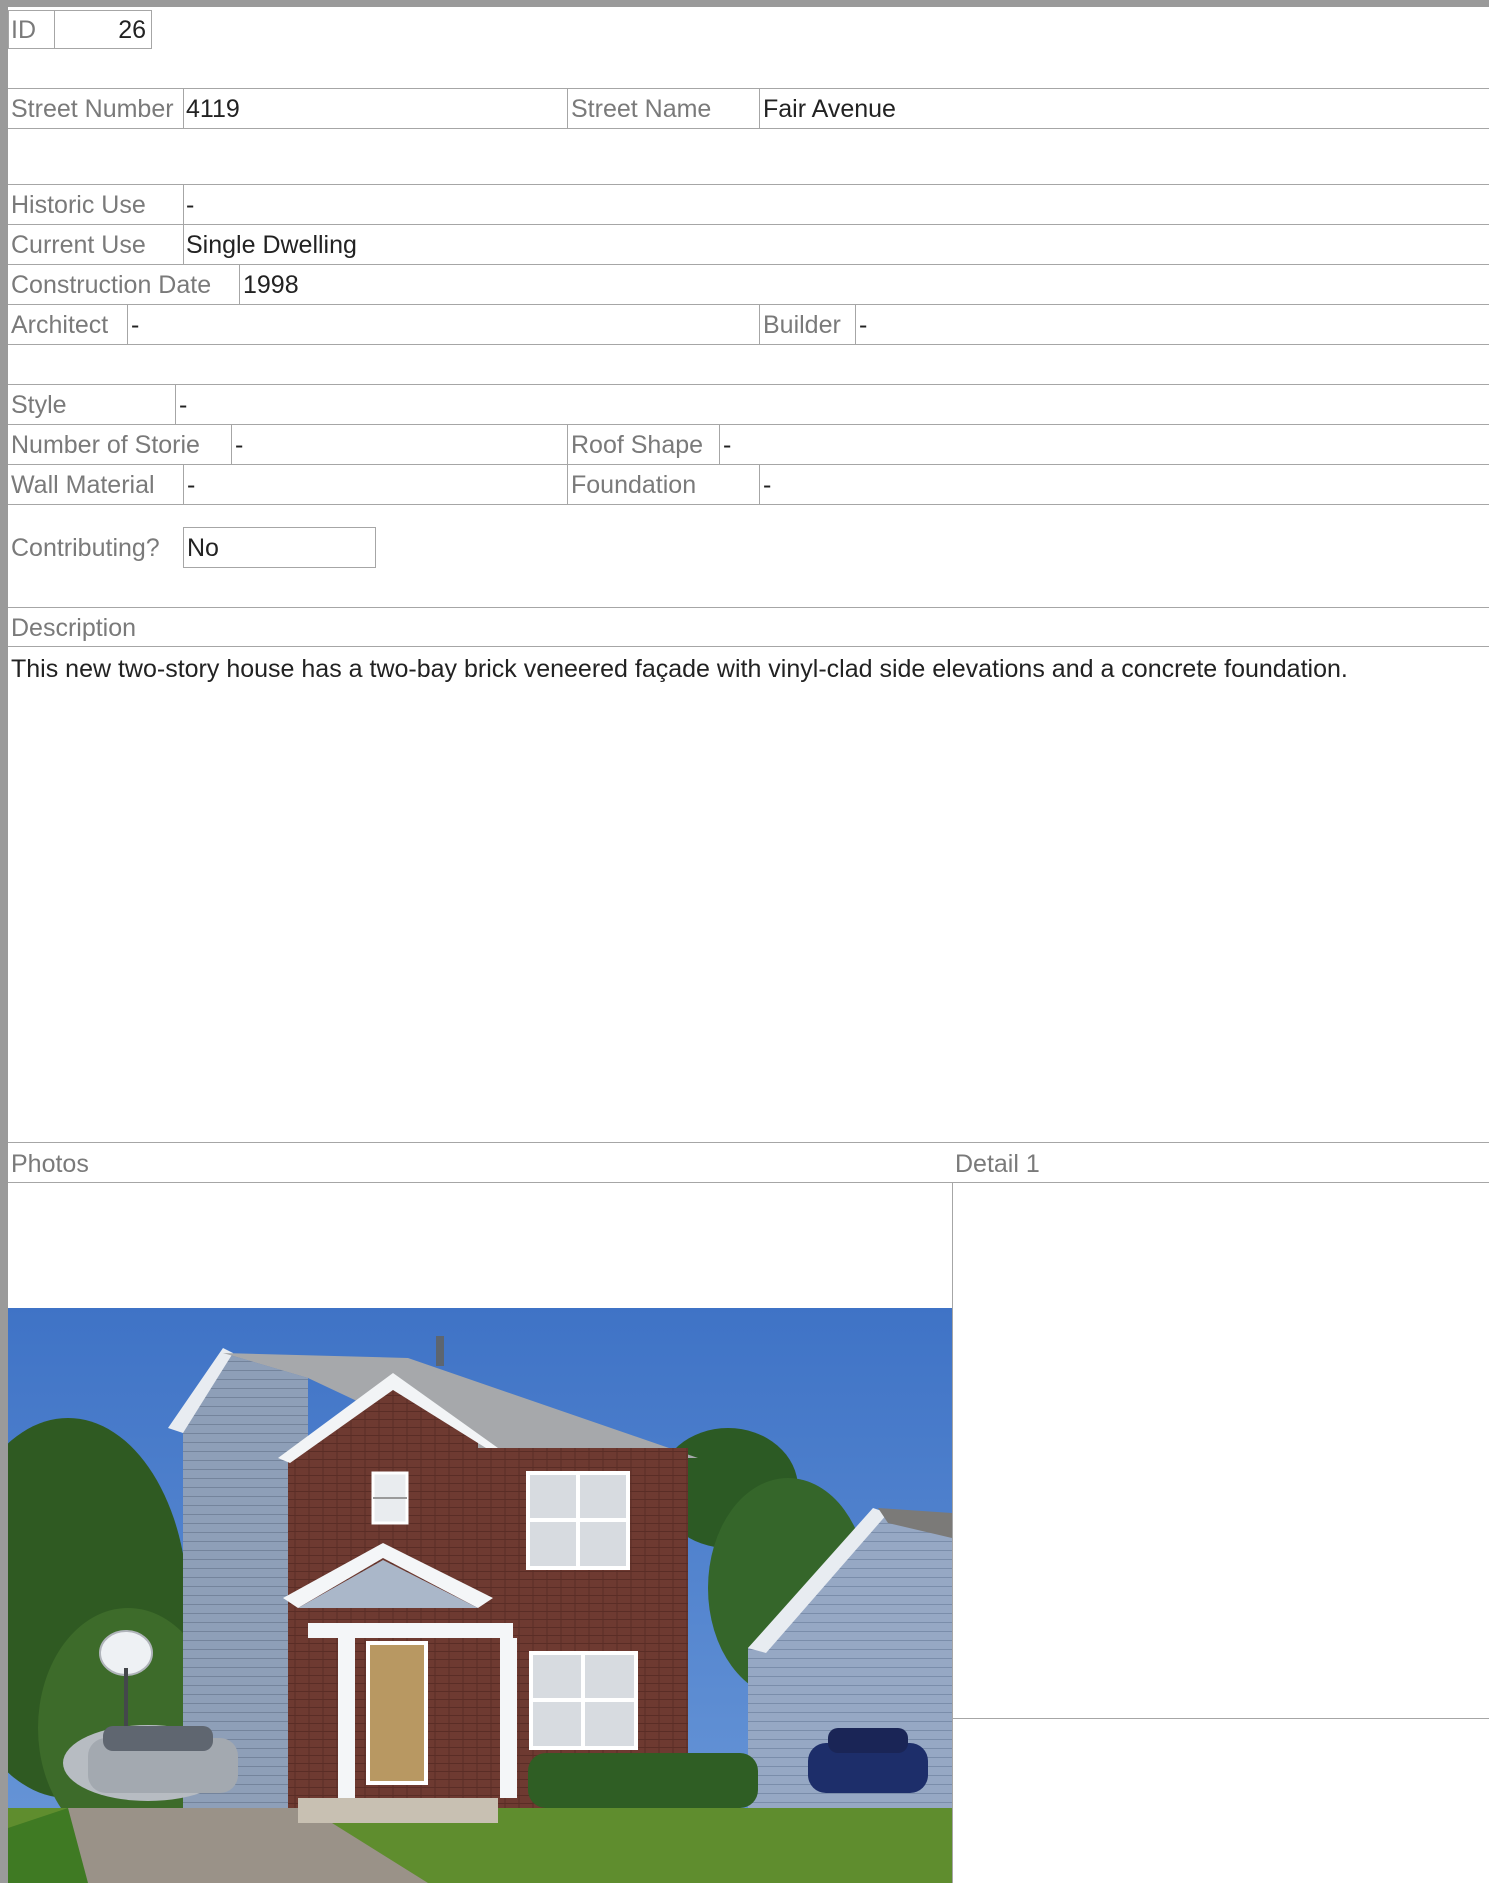  Describe the element at coordinates (802, 325) in the screenshot. I see `builder-label: Builder` at that location.